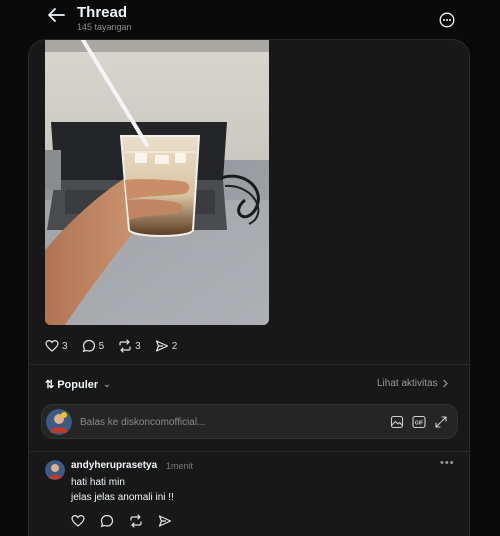 The width and height of the screenshot is (500, 536). Describe the element at coordinates (174, 346) in the screenshot. I see `share-count: 2` at that location.